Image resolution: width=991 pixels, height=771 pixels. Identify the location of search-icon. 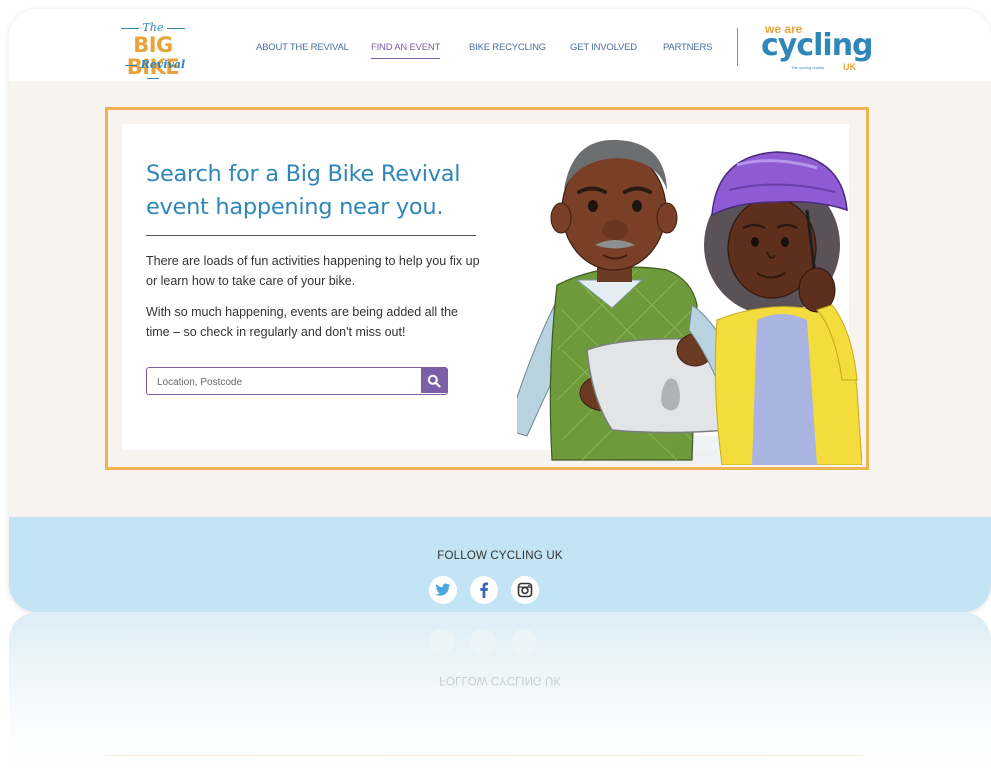
(434, 381).